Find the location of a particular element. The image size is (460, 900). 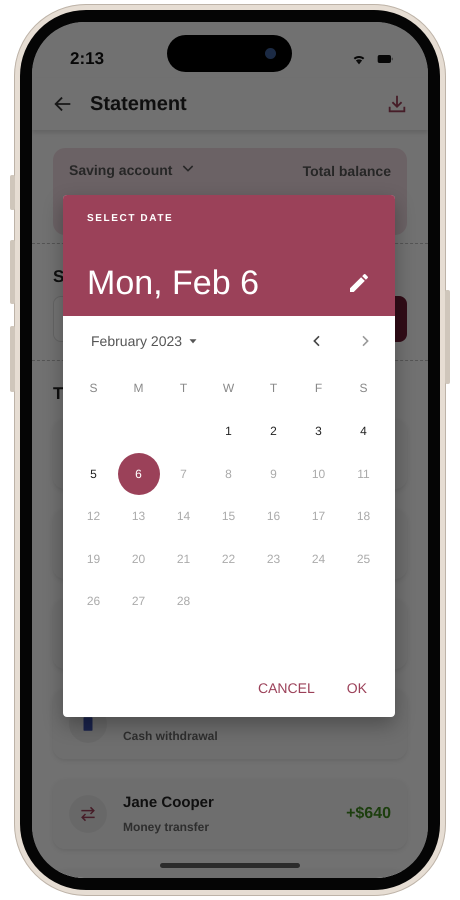

transaction-type: Cash withdrawal is located at coordinates (171, 736).